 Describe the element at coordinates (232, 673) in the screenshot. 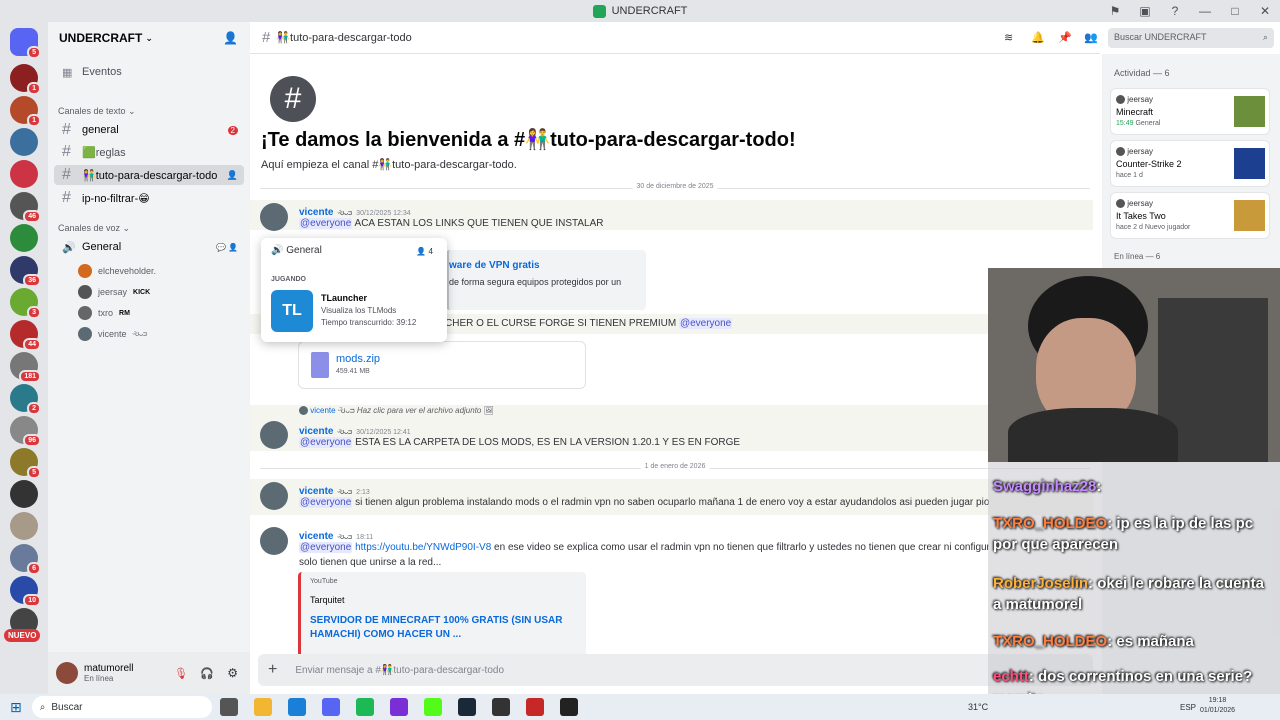

I see `settings-icon: ⚙` at that location.